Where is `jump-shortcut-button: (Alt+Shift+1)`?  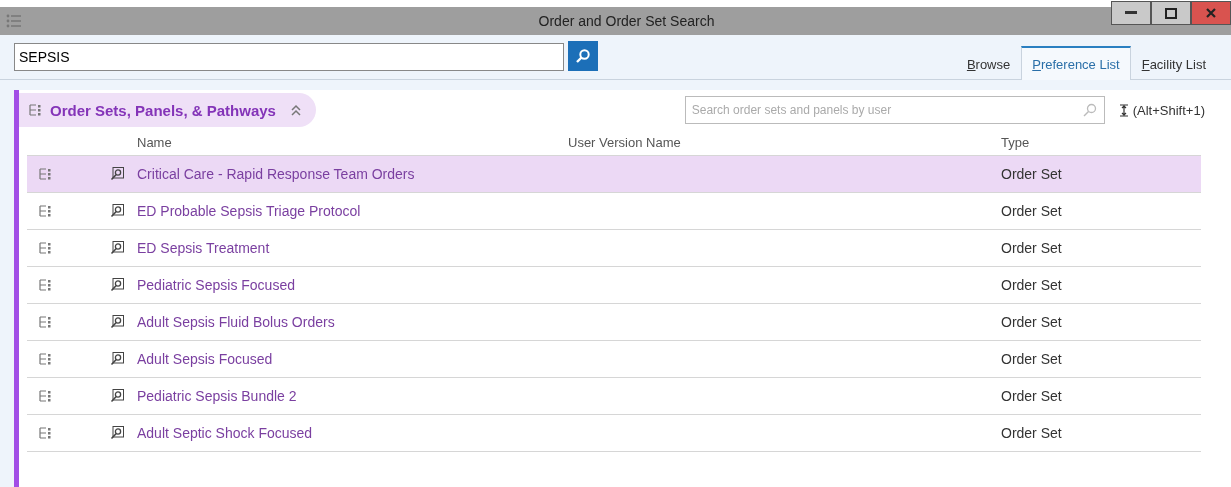
jump-shortcut-button: (Alt+Shift+1) is located at coordinates (1161, 110).